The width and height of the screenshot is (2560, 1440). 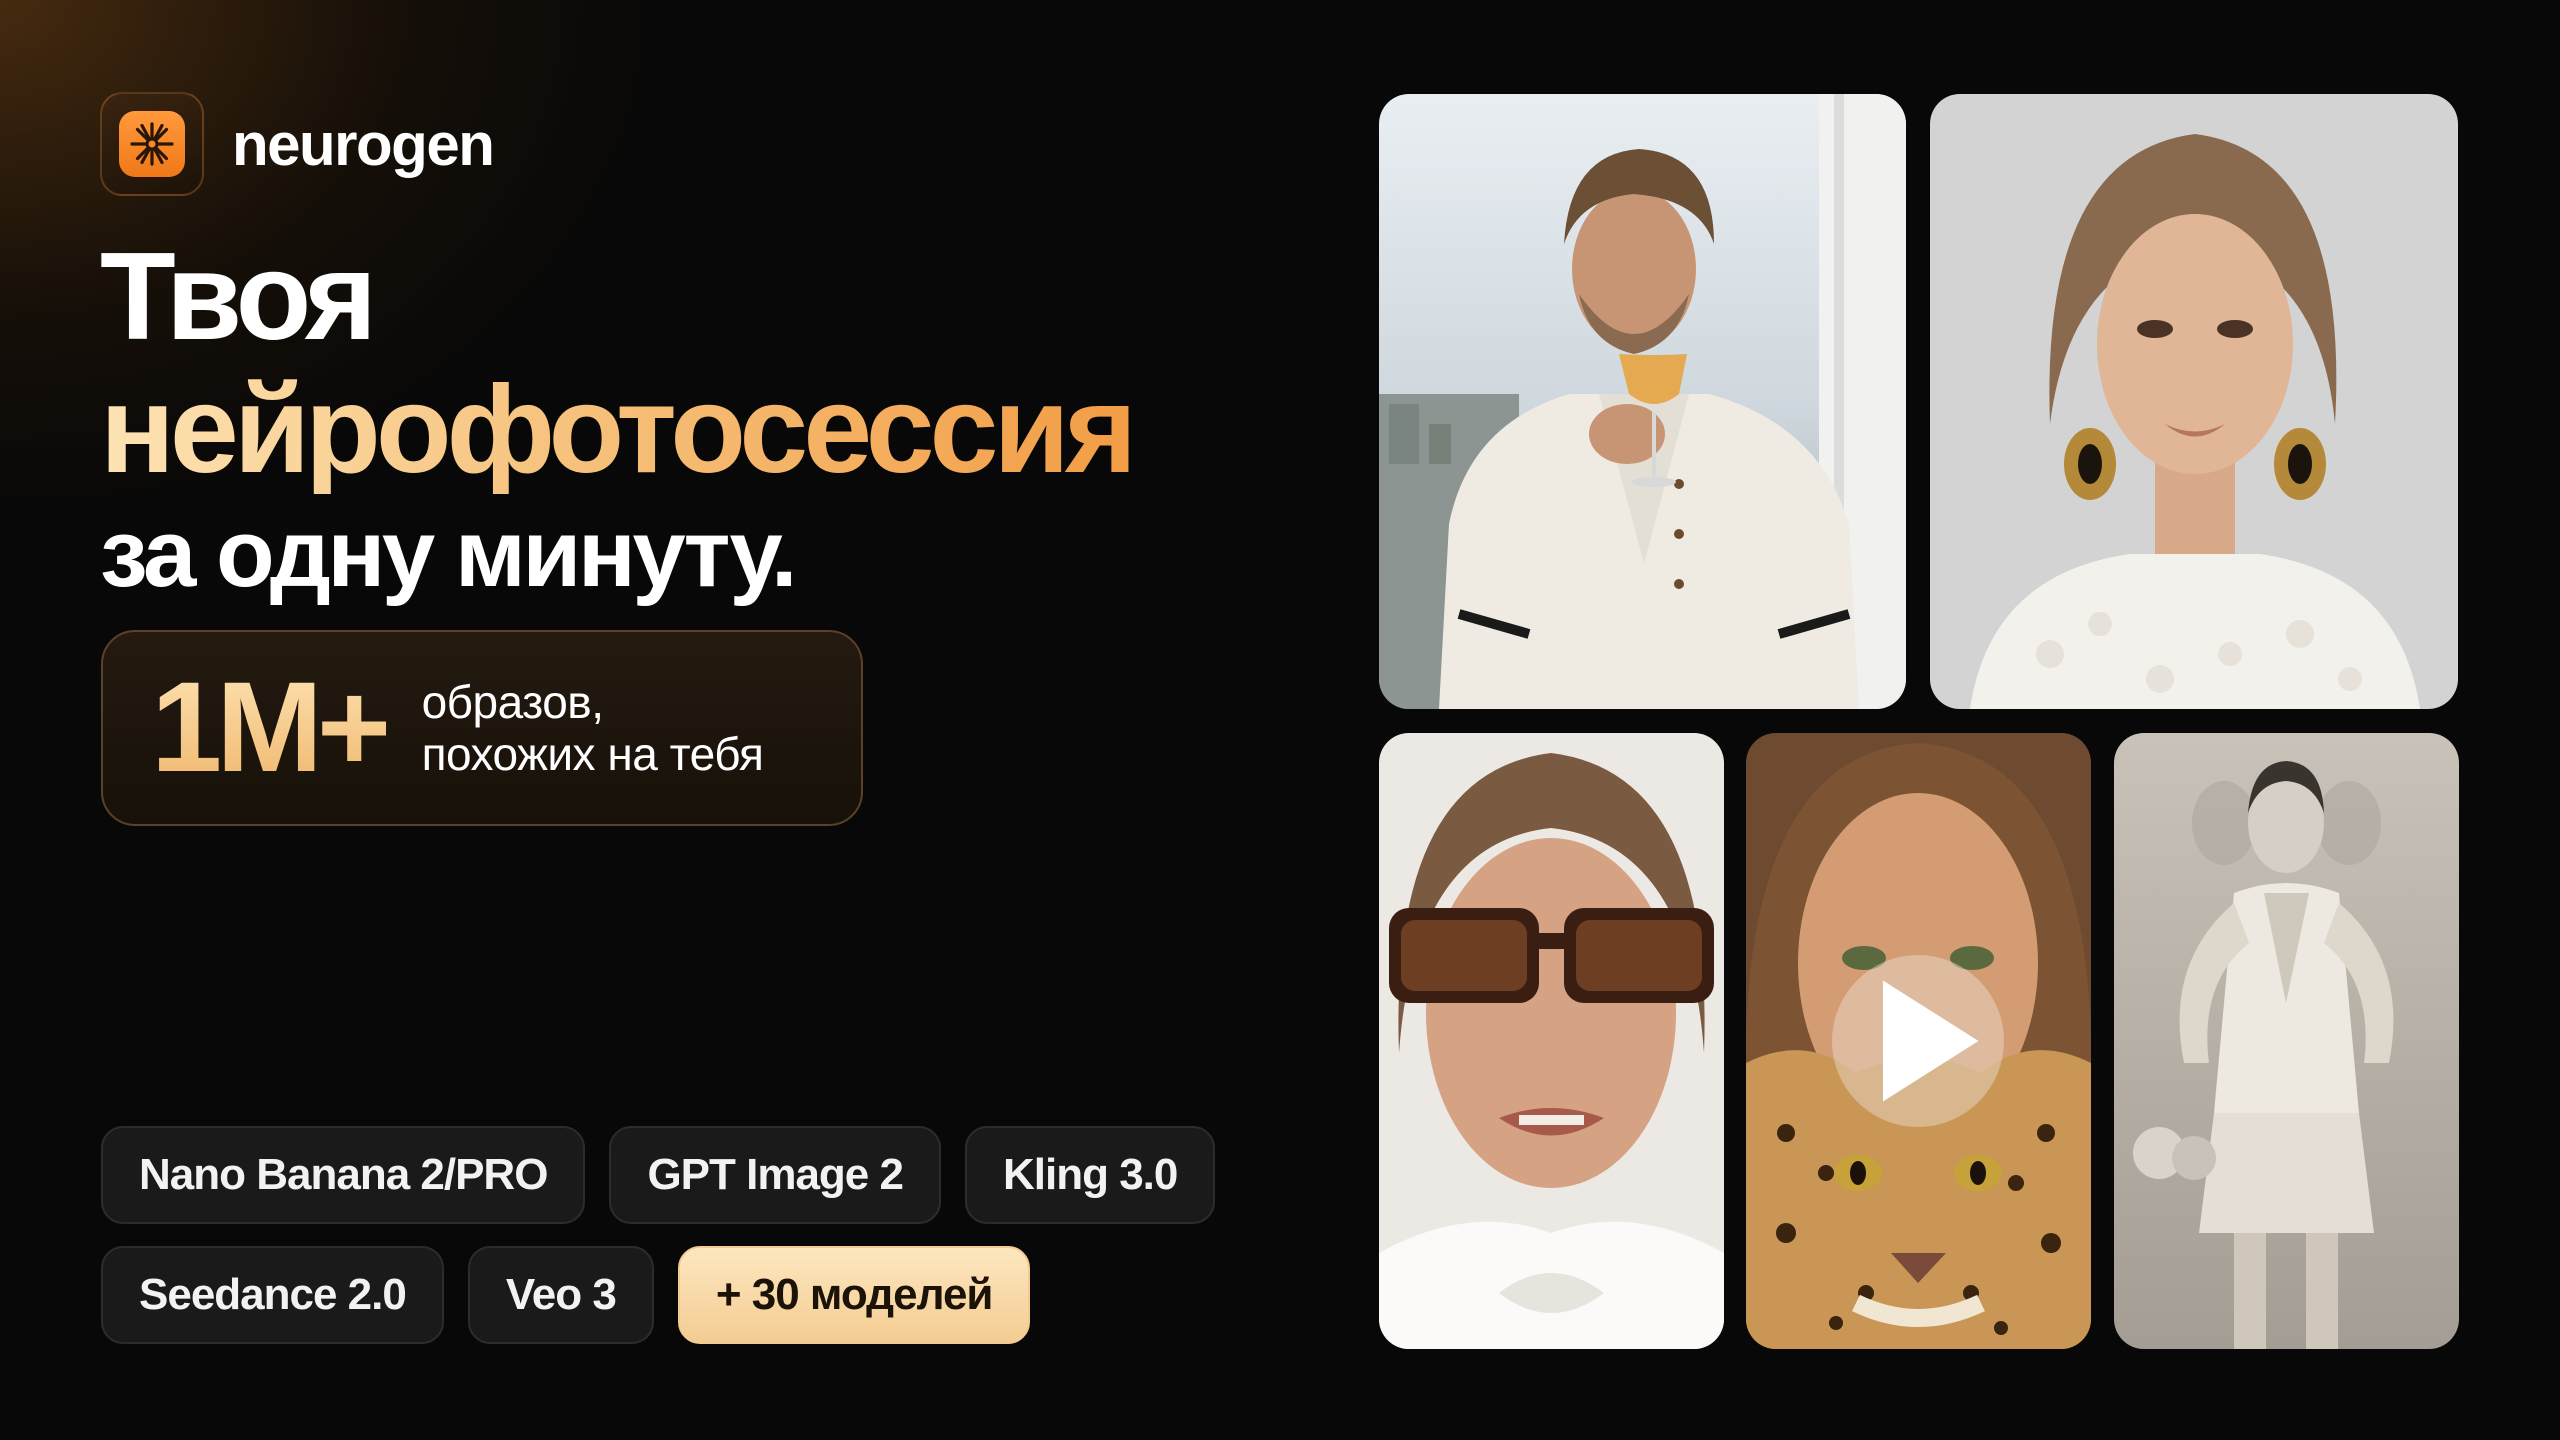 I want to click on chip-nano-banana: Nano Banana 2/PRO, so click(x=343, y=1175).